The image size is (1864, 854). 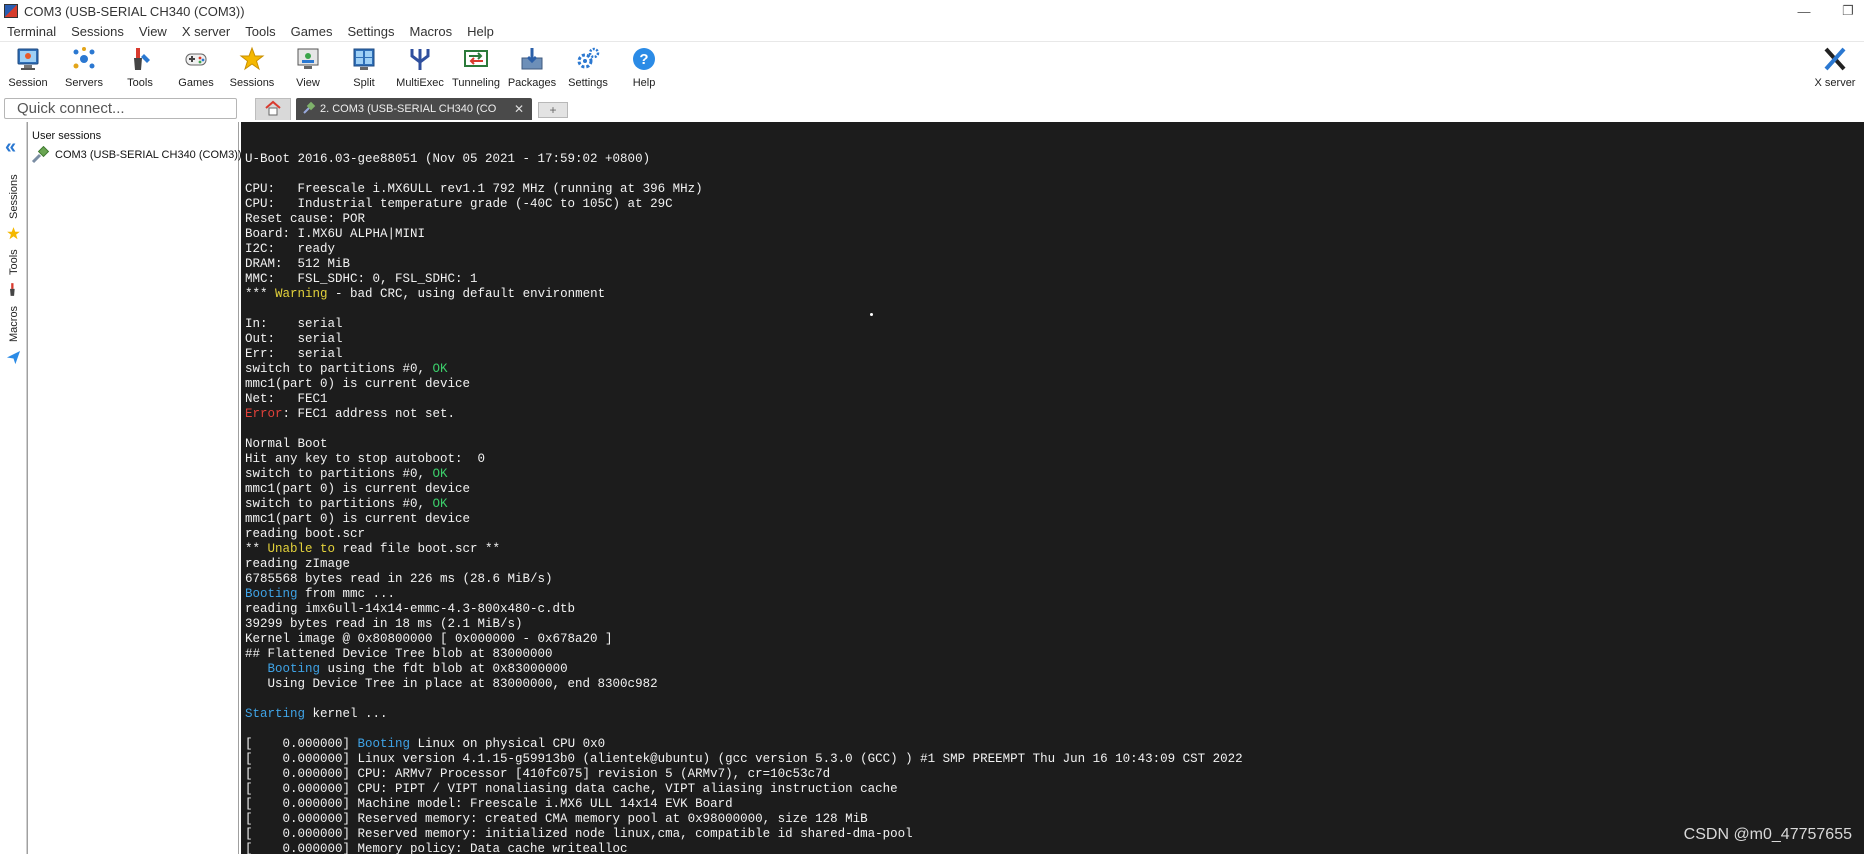 I want to click on toolbar-tools-button: Tools, so click(x=140, y=69).